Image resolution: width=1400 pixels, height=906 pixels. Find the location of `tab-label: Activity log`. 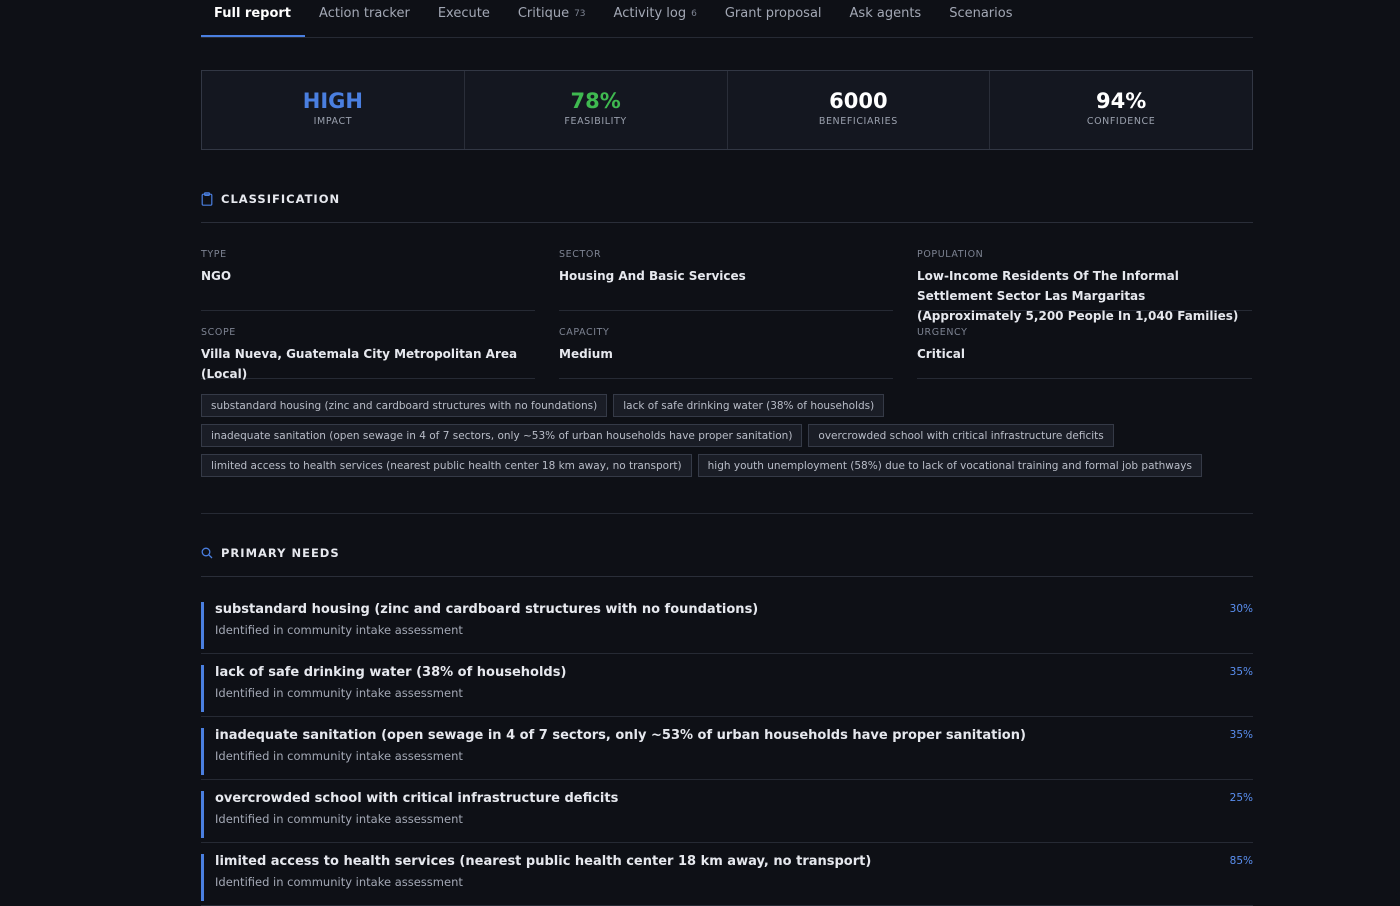

tab-label: Activity log is located at coordinates (650, 13).